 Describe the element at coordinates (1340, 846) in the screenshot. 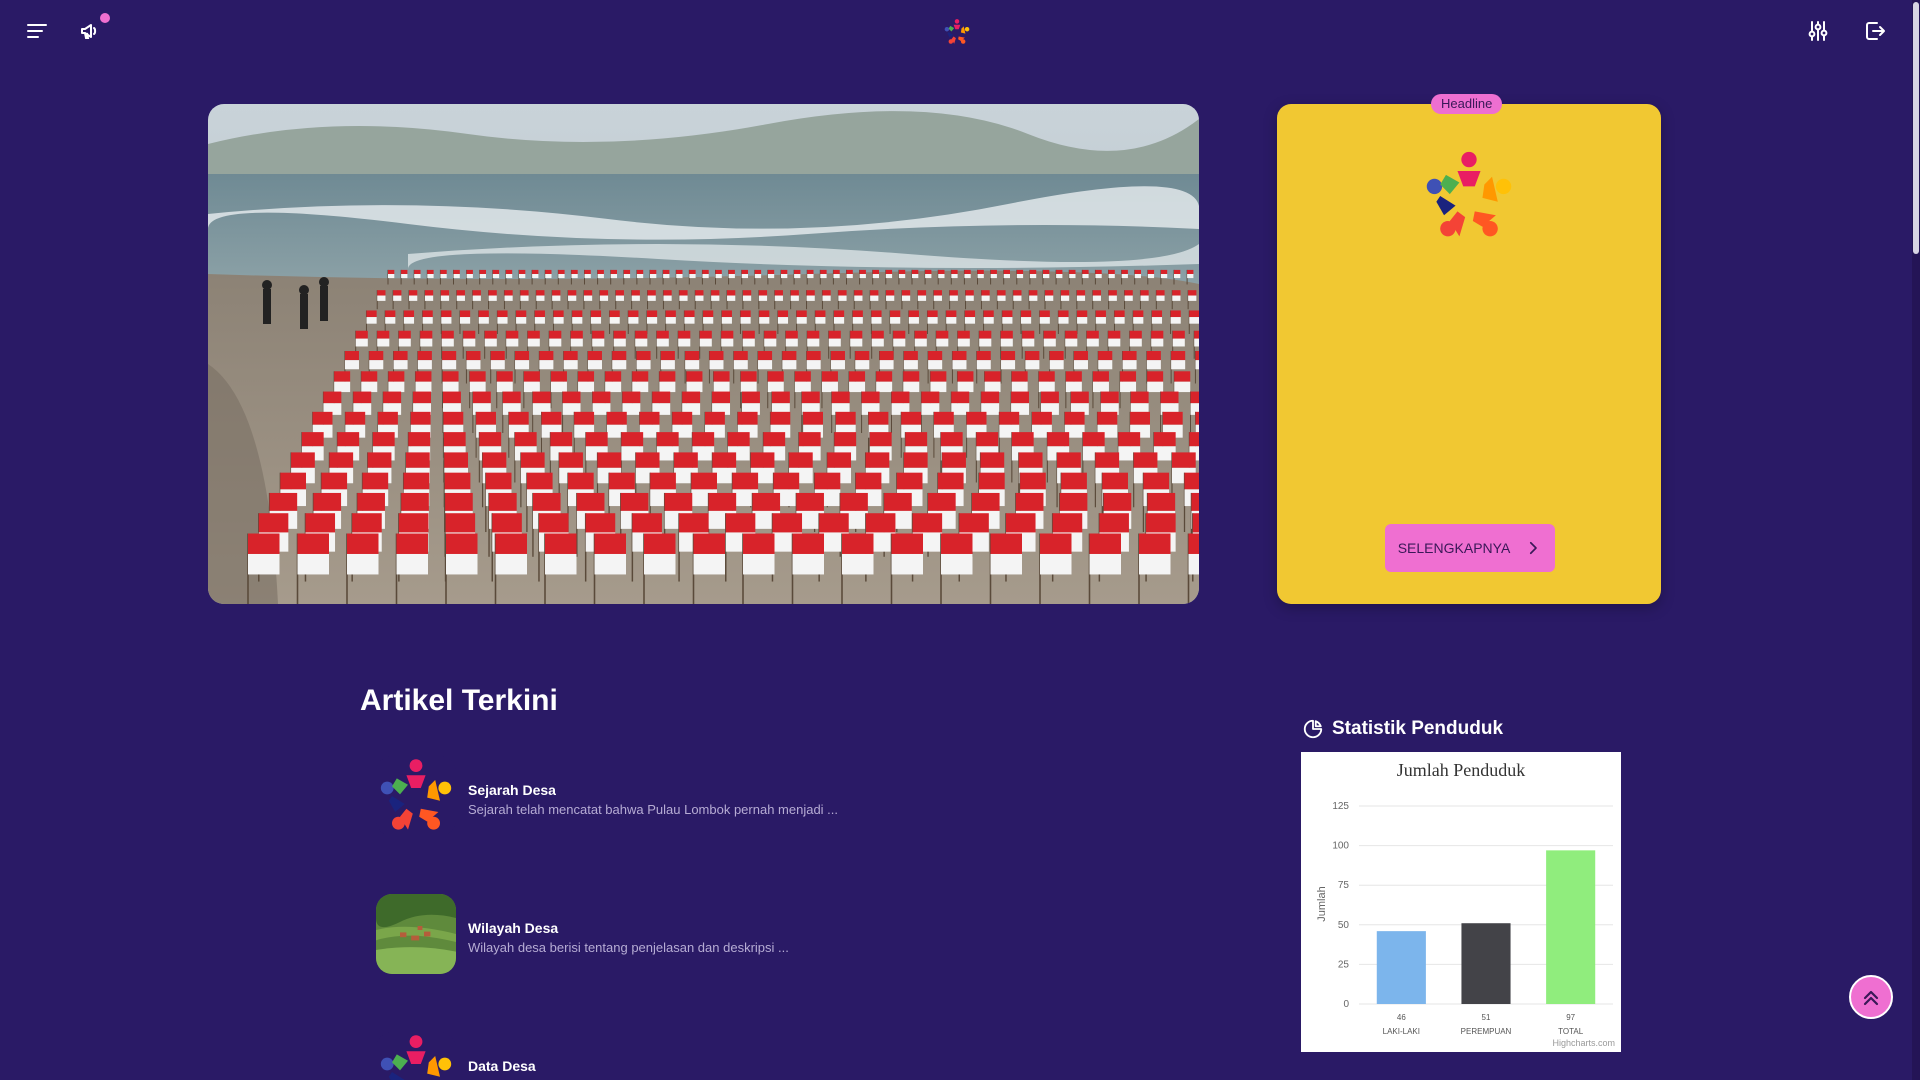

I see `chart-y-tick-label: 100` at that location.